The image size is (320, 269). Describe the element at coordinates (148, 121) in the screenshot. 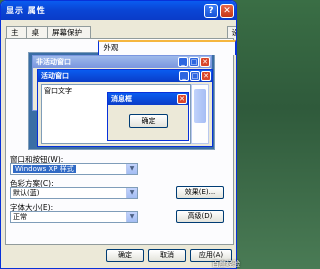

I see `preview-ok-button: 确定` at that location.